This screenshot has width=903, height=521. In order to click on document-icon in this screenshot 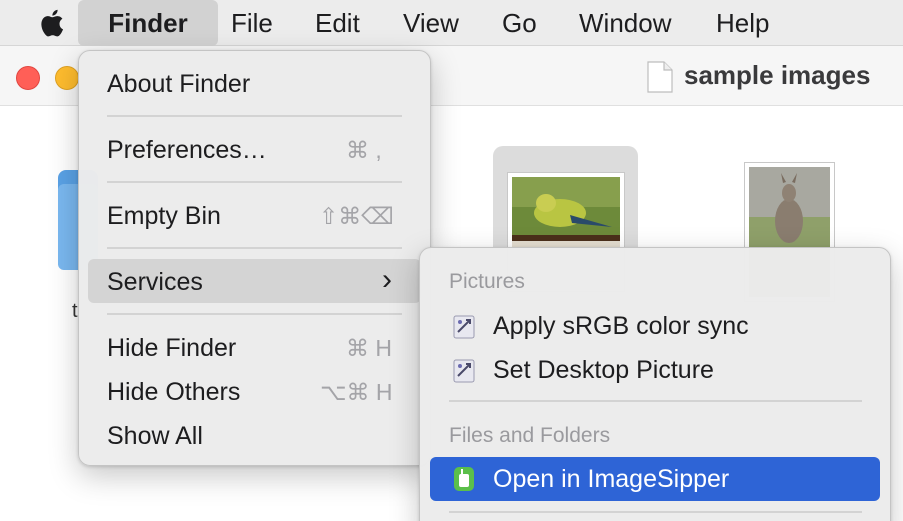, I will do `click(660, 77)`.